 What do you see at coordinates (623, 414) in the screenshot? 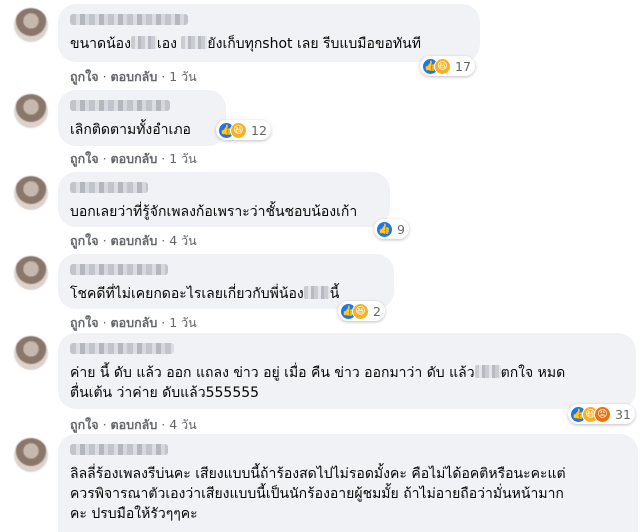
I see `reaction-count: 31` at bounding box center [623, 414].